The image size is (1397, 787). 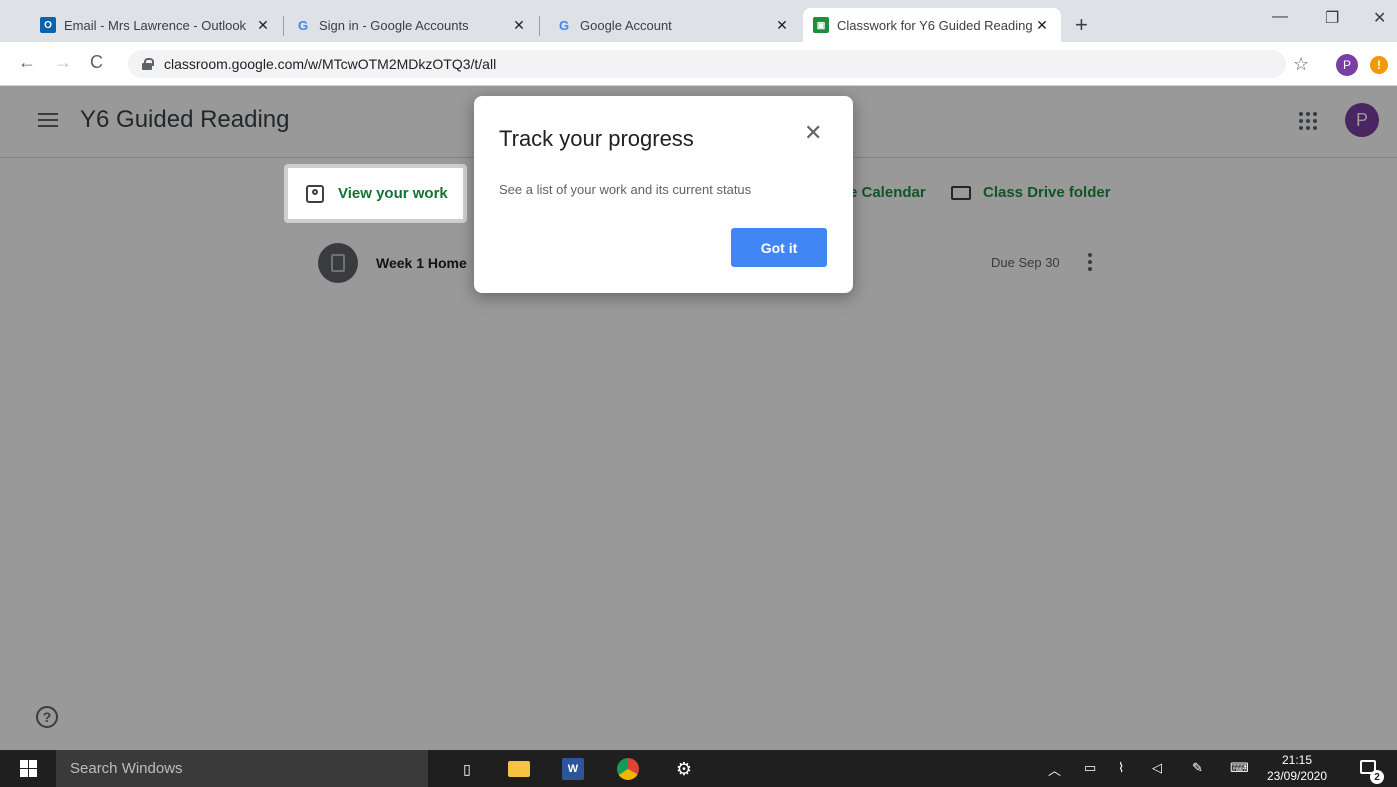 I want to click on tab-classwork: ▣ Classwork for Y6 Guided Reading ✕, so click(x=932, y=25).